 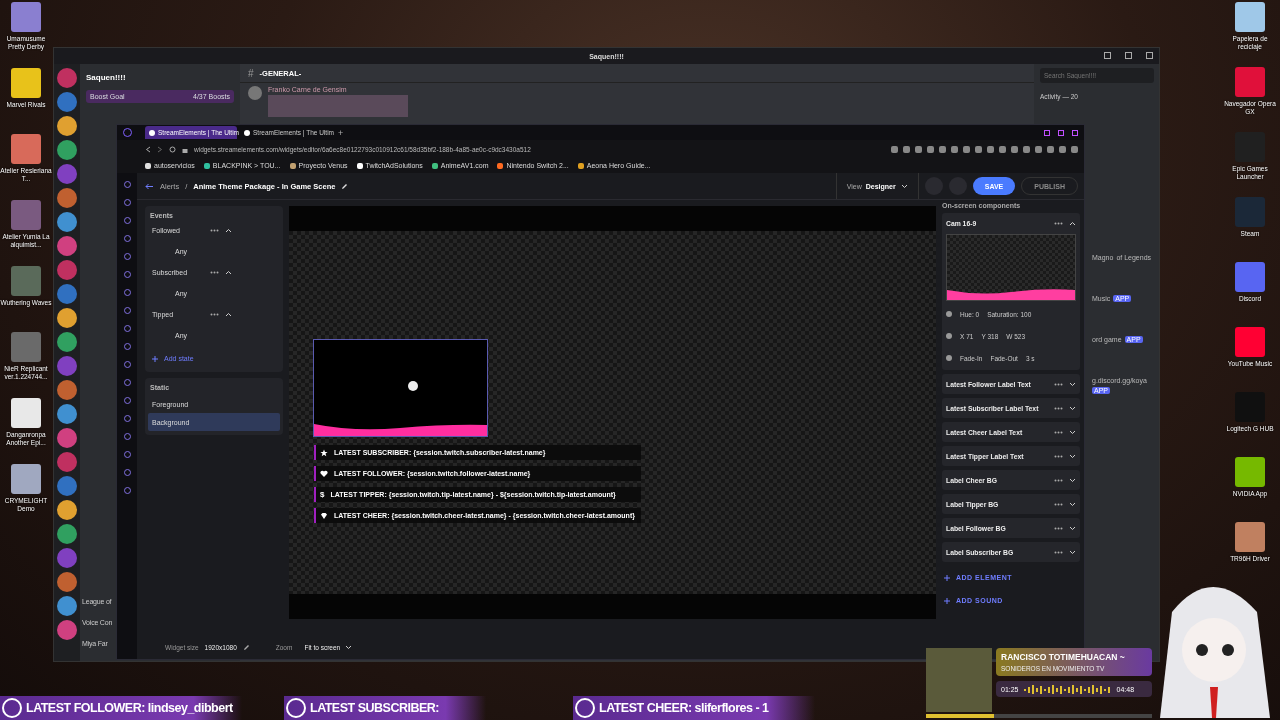 What do you see at coordinates (341, 132) in the screenshot?
I see `new-tab-button: +` at bounding box center [341, 132].